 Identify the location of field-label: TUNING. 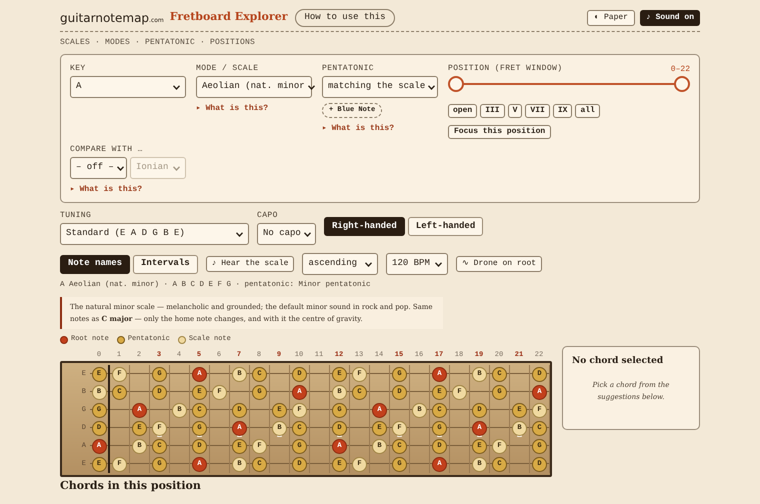
(76, 216).